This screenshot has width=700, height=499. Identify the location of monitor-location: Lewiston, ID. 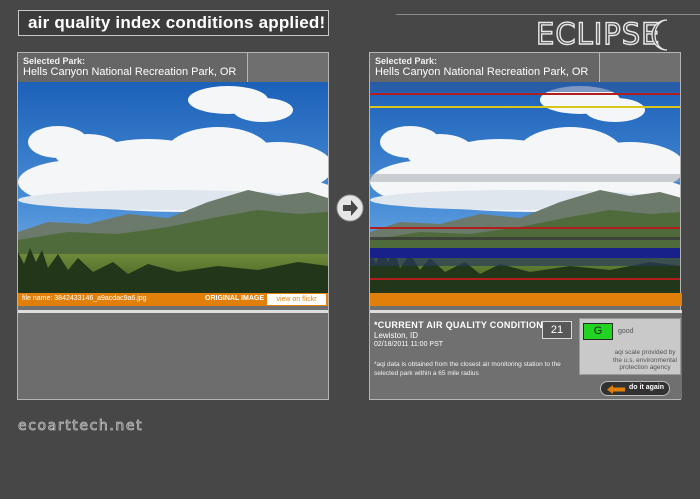
(396, 335).